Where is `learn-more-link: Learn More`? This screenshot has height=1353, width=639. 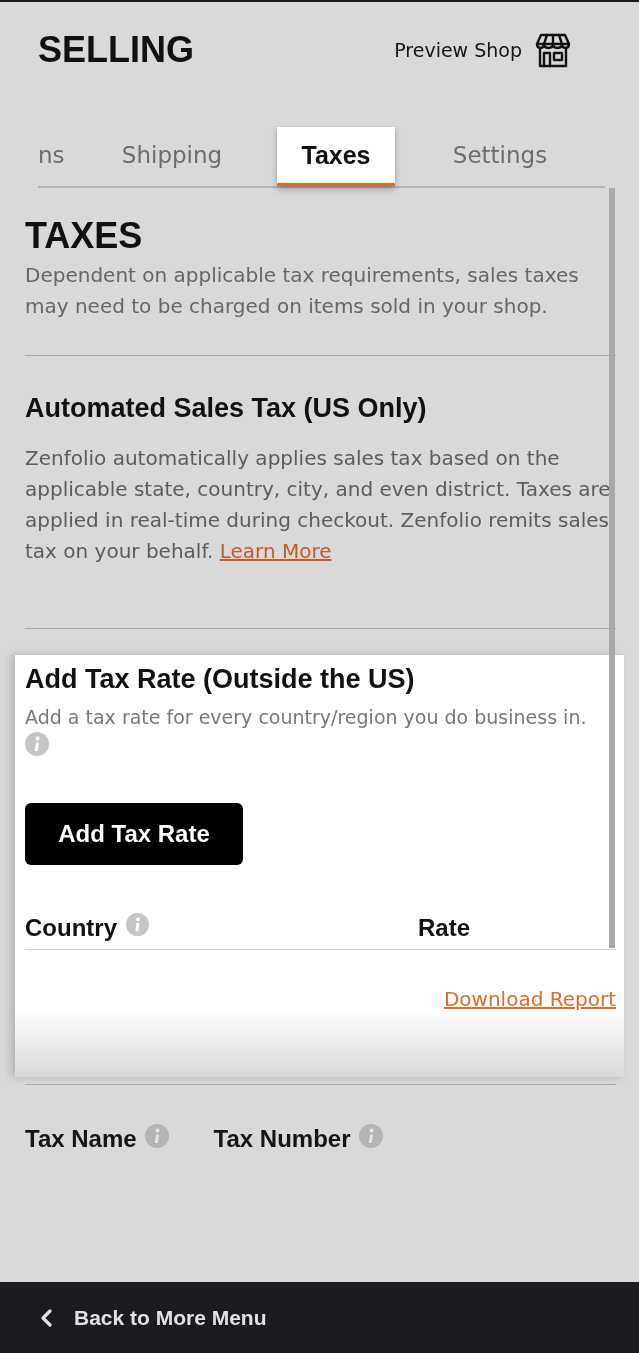 learn-more-link: Learn More is located at coordinates (275, 551).